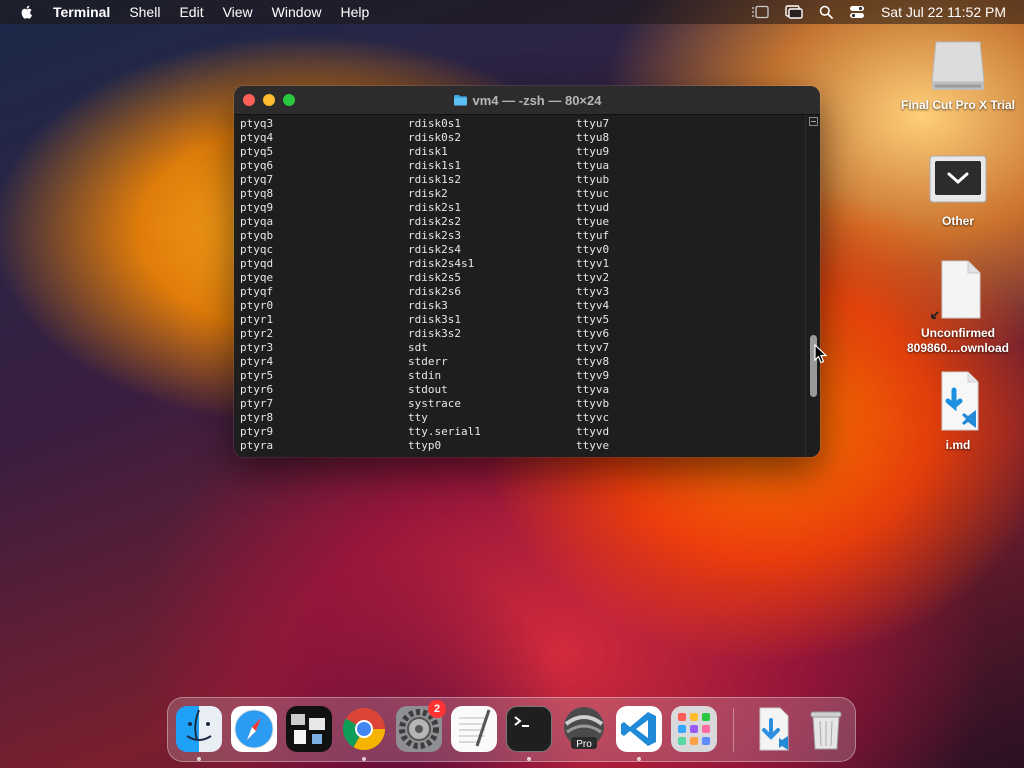 The width and height of the screenshot is (1024, 768). I want to click on terminal-cell: ttyud, so click(593, 207).